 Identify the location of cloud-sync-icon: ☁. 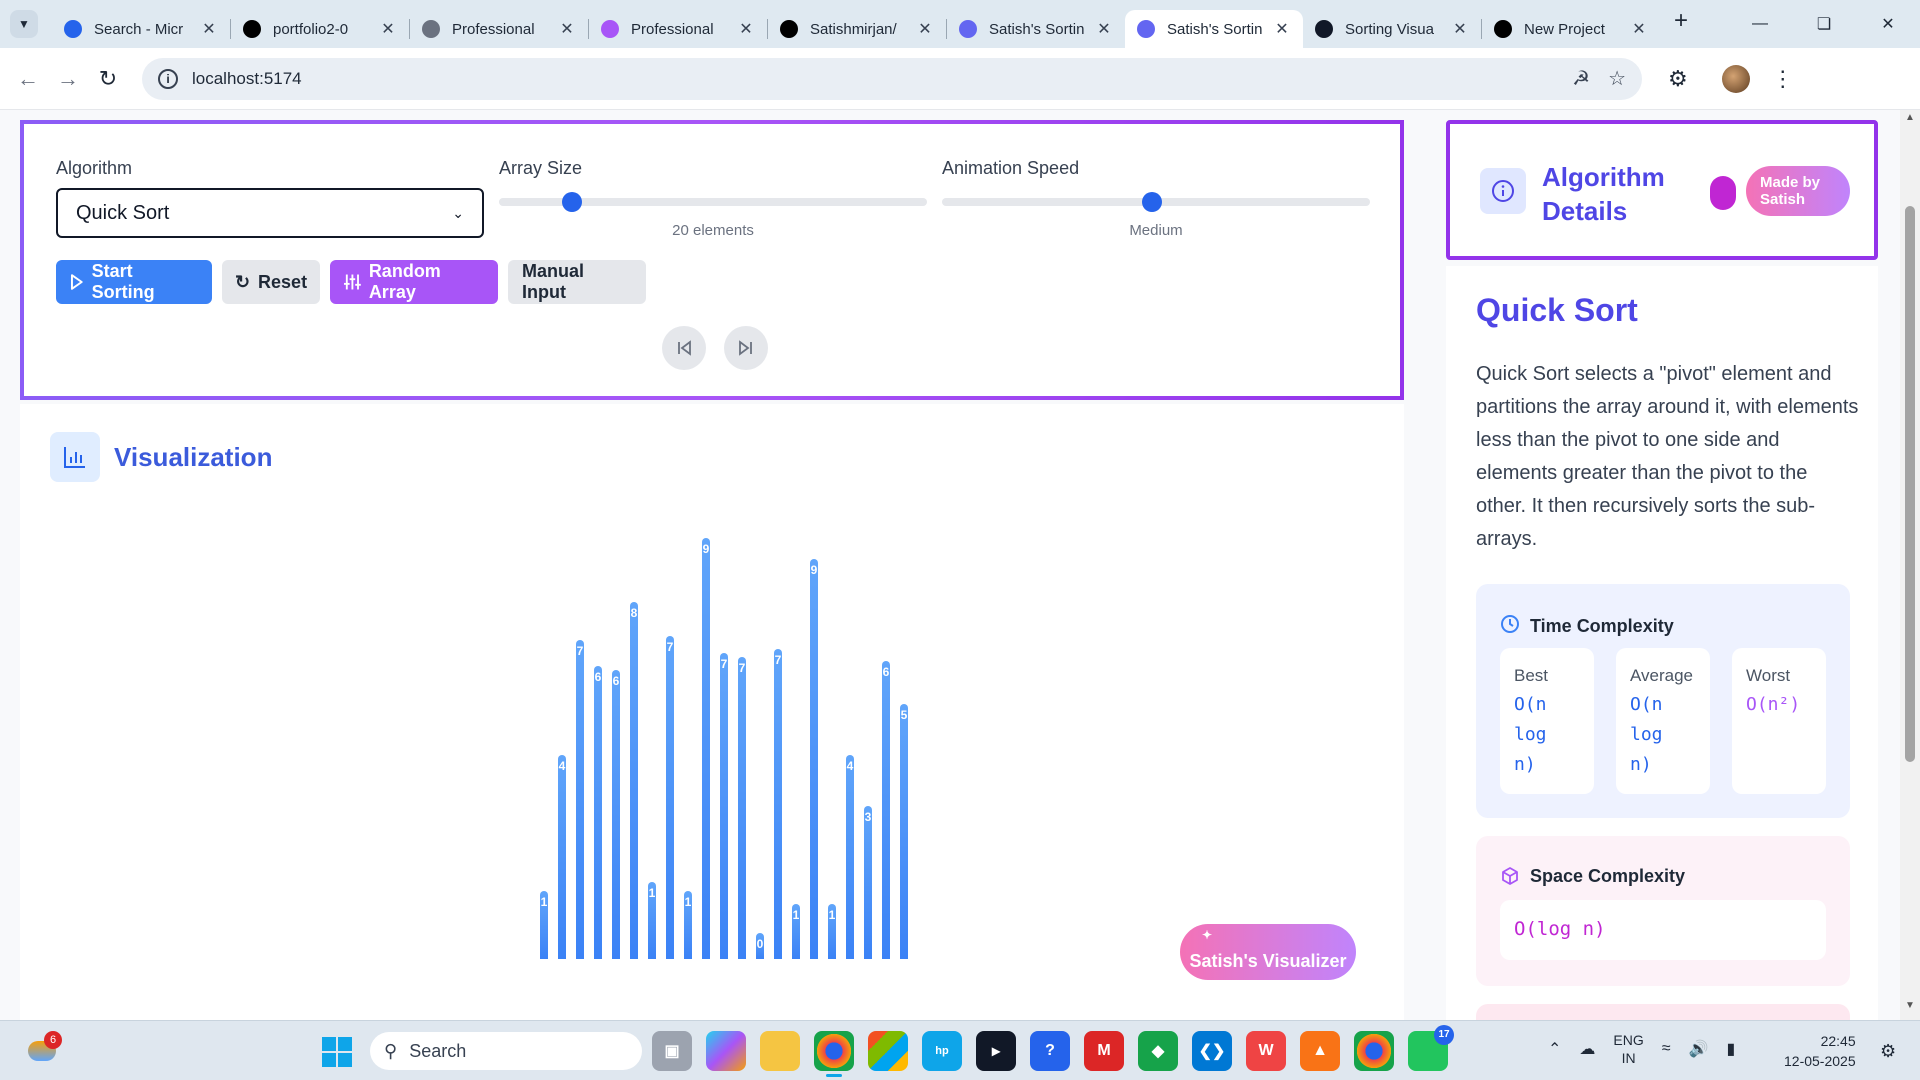
(1587, 1049).